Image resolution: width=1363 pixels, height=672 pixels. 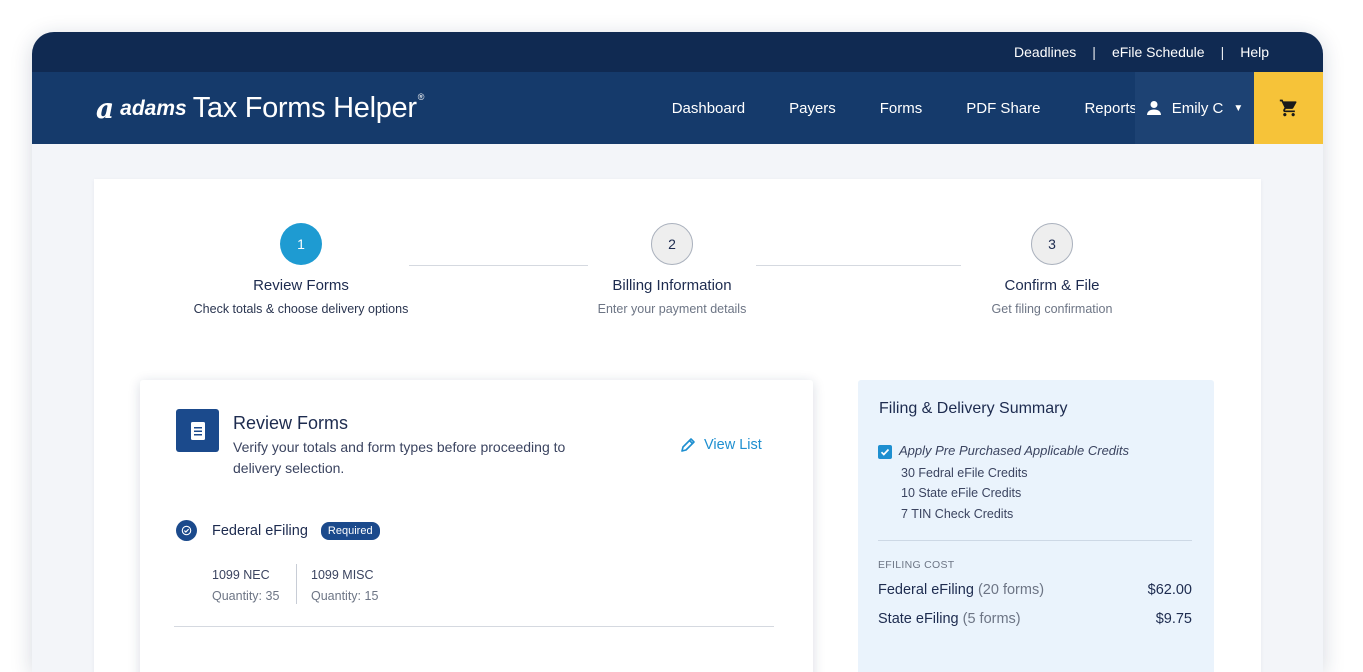 What do you see at coordinates (957, 514) in the screenshot?
I see `credit-item: 7 TIN Check Credits` at bounding box center [957, 514].